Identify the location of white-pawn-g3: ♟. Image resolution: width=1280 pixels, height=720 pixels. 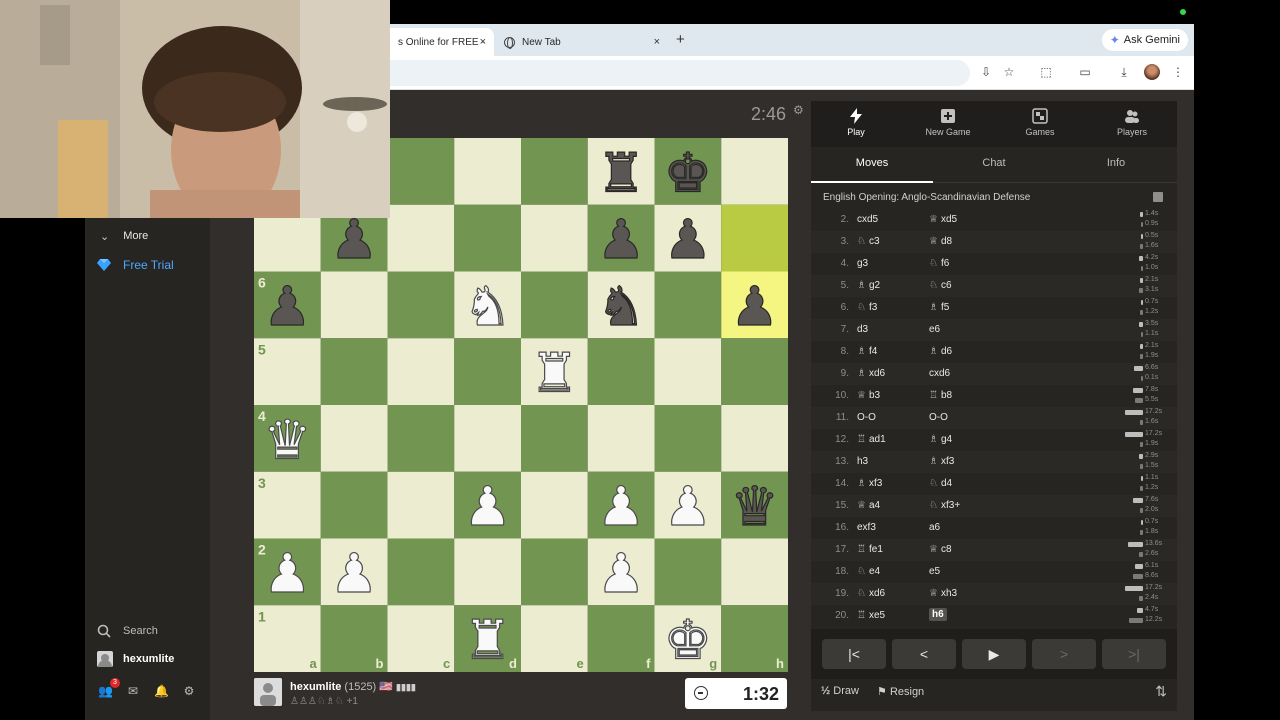
(688, 507).